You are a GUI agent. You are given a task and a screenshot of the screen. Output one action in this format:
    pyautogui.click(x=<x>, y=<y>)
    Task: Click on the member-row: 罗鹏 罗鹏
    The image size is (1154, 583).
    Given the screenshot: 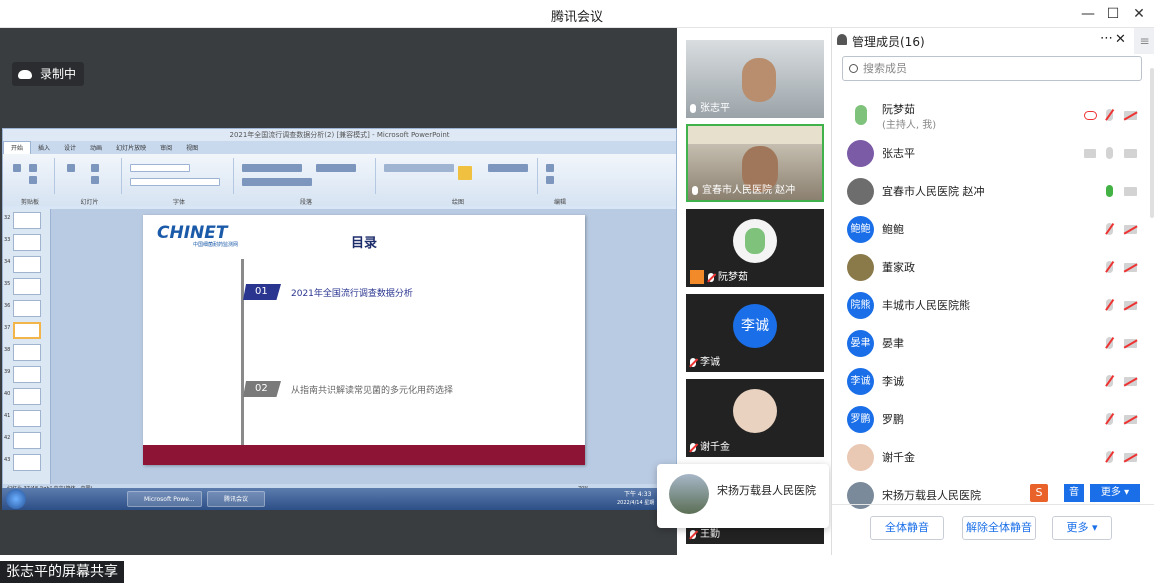 What is the action you would take?
    pyautogui.click(x=987, y=419)
    